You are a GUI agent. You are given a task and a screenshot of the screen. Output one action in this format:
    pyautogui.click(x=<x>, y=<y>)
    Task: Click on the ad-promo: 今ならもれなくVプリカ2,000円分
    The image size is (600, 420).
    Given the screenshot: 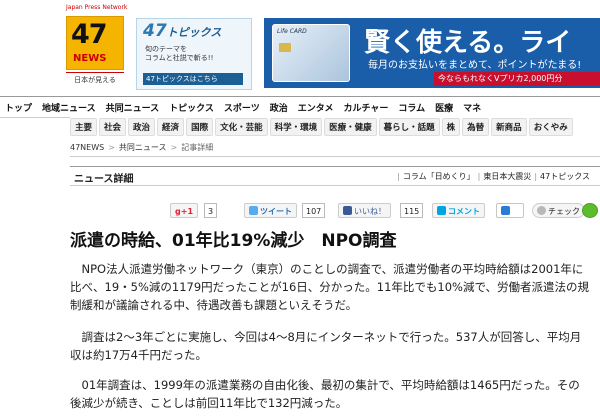 What is the action you would take?
    pyautogui.click(x=517, y=79)
    